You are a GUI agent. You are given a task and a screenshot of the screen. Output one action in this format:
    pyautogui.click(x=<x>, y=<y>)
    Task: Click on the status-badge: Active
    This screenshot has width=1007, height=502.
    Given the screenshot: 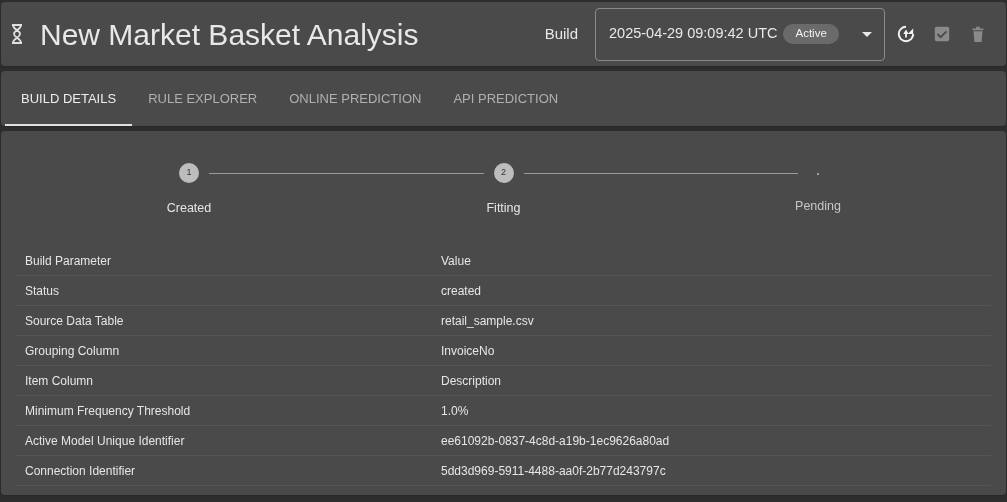 What is the action you would take?
    pyautogui.click(x=811, y=34)
    